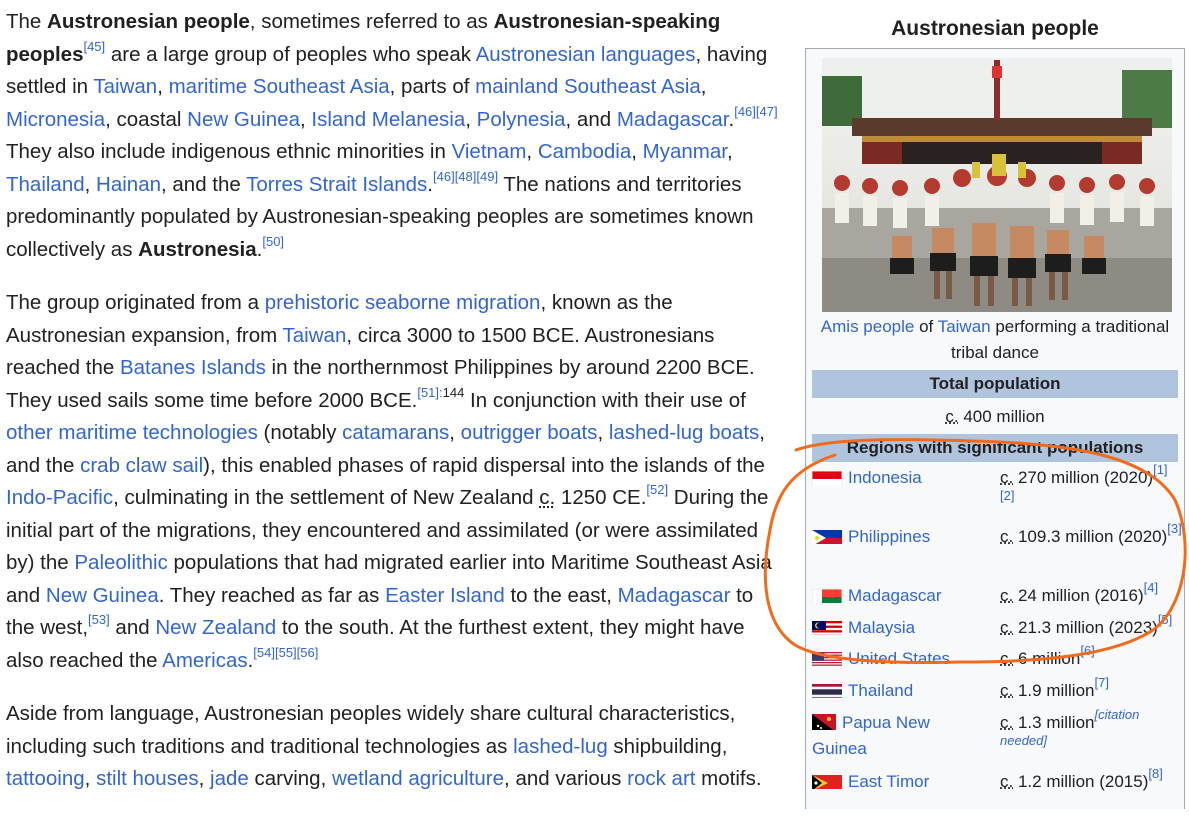  I want to click on indonesia-flag-icon, so click(827, 477).